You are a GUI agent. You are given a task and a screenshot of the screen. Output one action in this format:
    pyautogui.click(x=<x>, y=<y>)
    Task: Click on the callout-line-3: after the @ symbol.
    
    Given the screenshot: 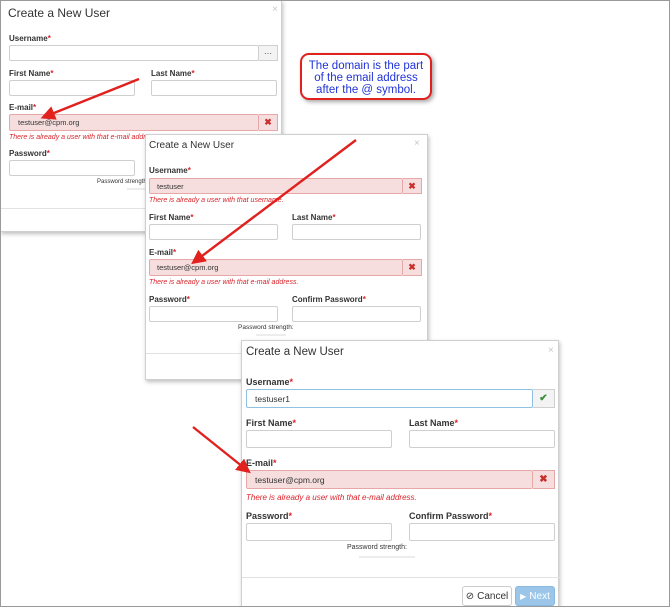 What is the action you would take?
    pyautogui.click(x=366, y=90)
    